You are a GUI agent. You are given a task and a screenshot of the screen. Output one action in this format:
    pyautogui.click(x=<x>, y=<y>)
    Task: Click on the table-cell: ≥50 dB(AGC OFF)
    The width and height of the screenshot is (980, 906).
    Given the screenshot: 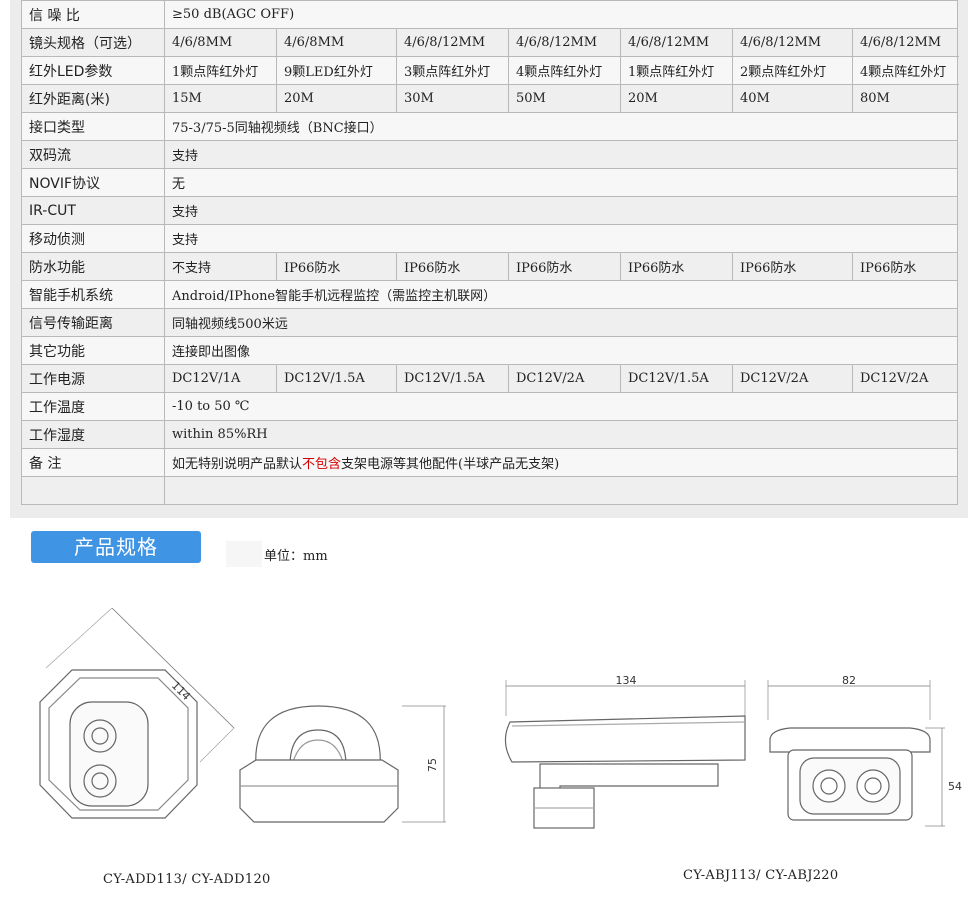 What is the action you would take?
    pyautogui.click(x=561, y=14)
    